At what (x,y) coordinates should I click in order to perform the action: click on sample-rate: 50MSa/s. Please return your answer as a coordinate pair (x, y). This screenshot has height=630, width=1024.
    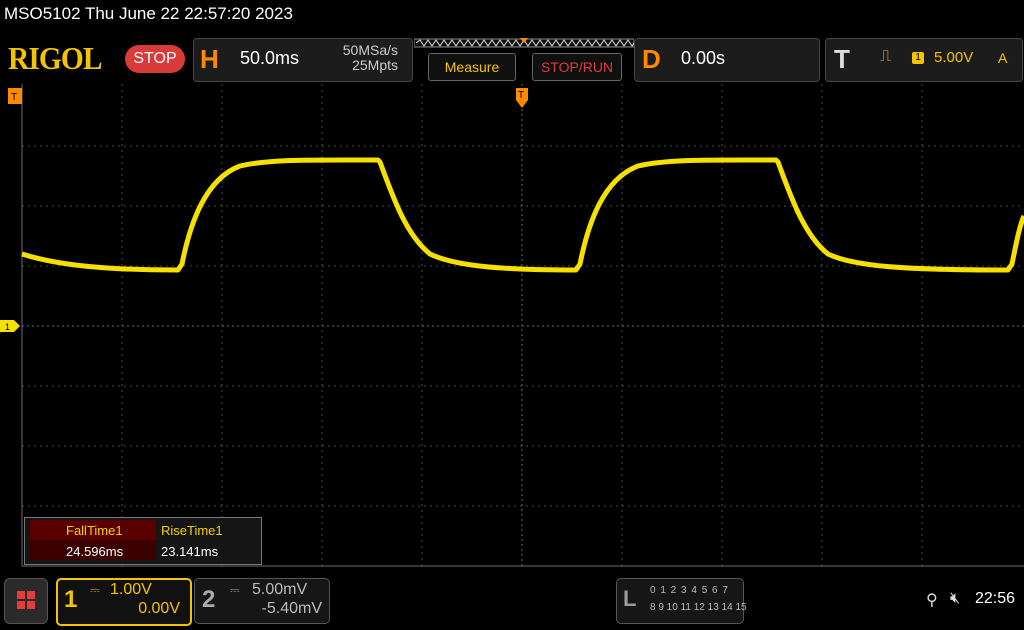
    Looking at the image, I should click on (370, 50).